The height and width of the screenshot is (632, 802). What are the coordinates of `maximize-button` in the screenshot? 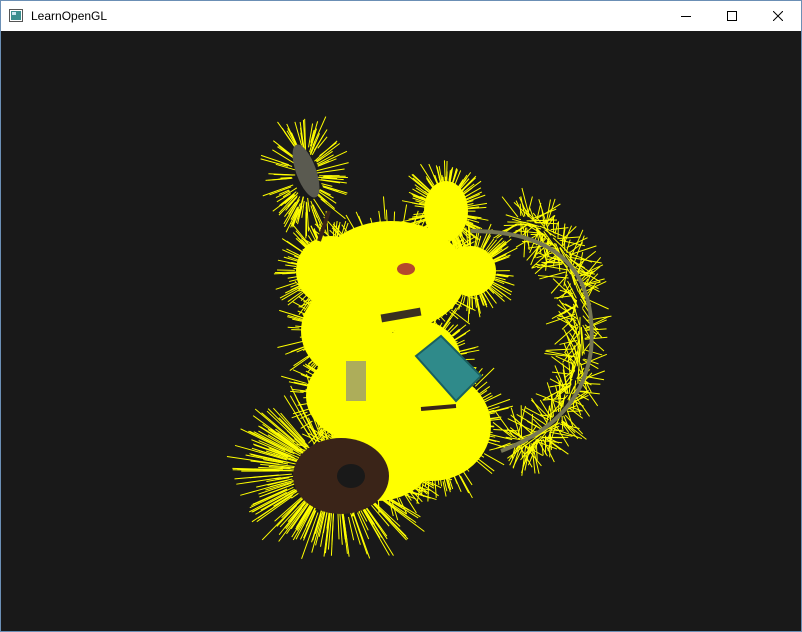 It's located at (732, 16).